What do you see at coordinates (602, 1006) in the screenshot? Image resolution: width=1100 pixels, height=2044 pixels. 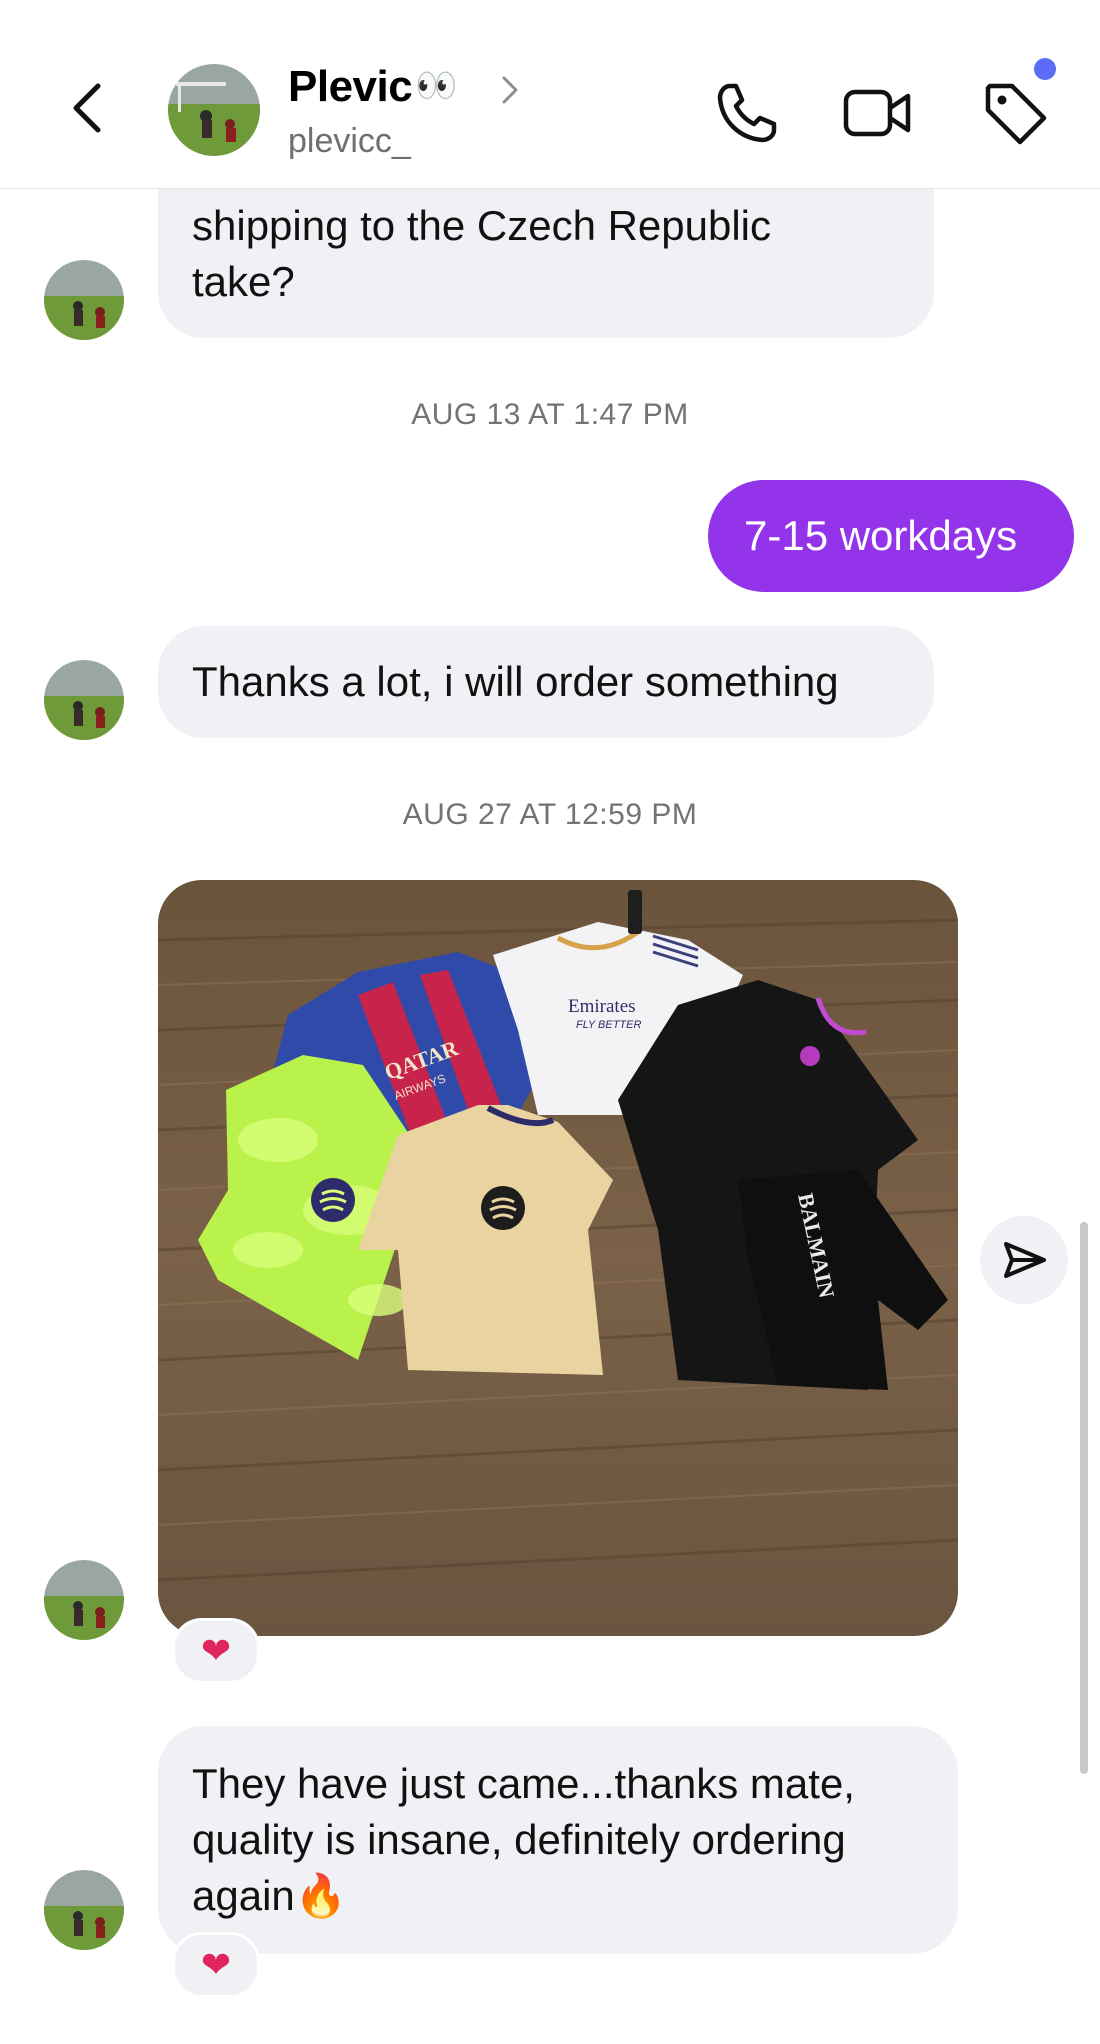 I see `svg-text: Emirates` at bounding box center [602, 1006].